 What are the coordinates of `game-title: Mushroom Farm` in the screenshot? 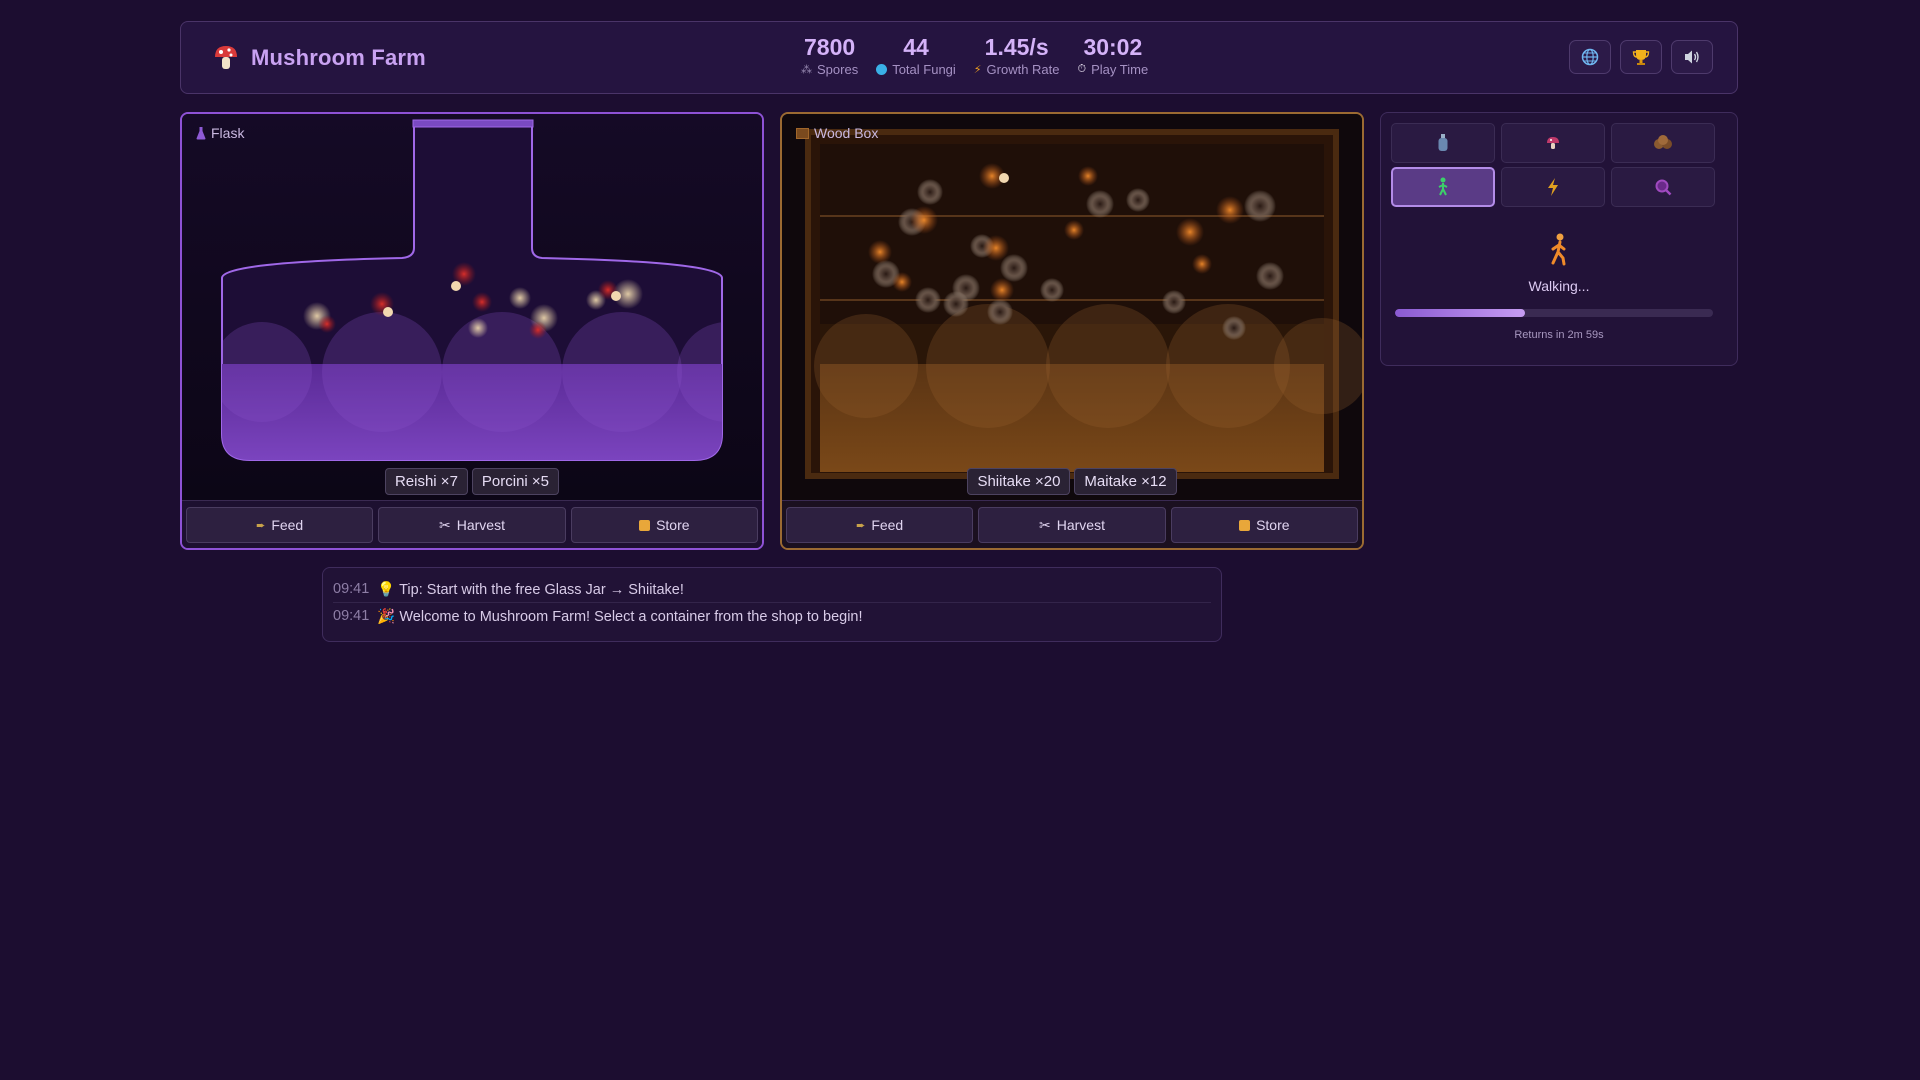 It's located at (338, 57).